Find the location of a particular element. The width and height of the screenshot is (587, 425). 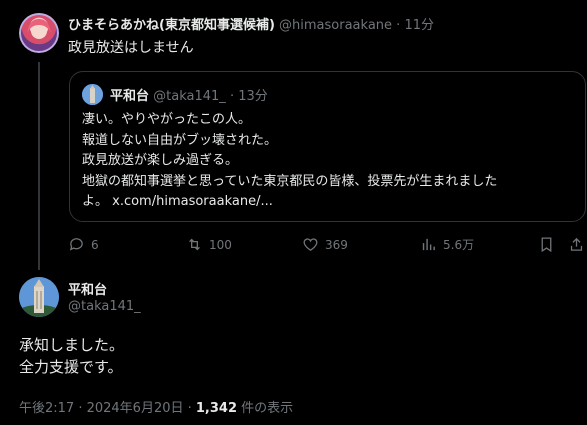

avatar-himasoraakane is located at coordinates (39, 33).